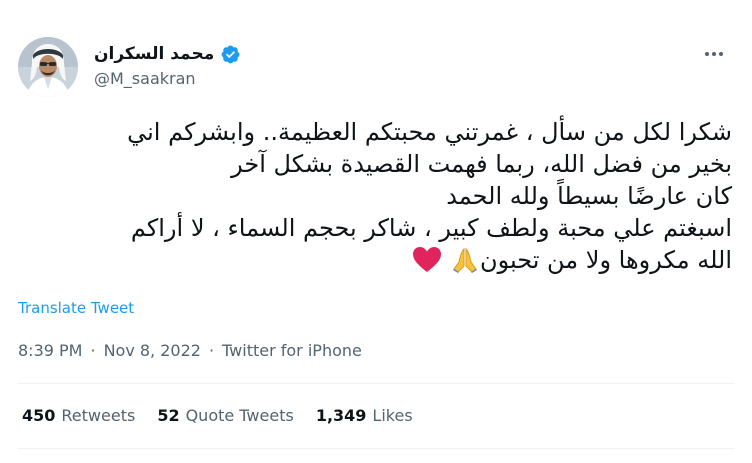 Image resolution: width=752 pixels, height=463 pixels. I want to click on verified-badge-icon, so click(230, 54).